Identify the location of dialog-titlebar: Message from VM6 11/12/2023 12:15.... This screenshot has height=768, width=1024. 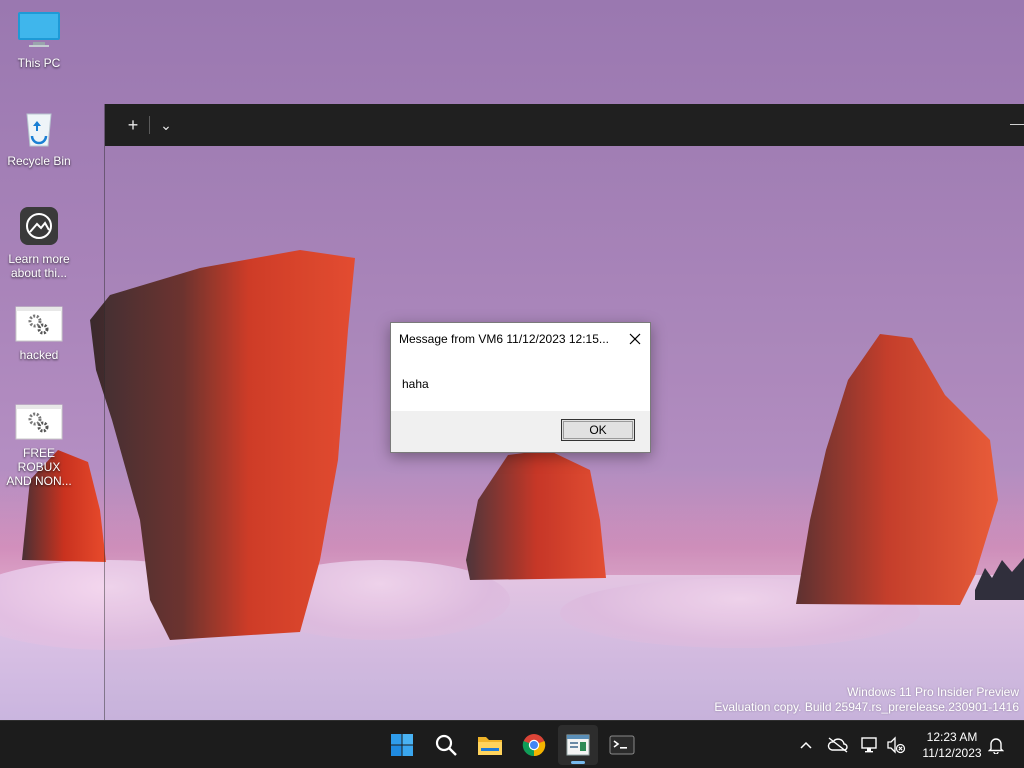
(520, 339).